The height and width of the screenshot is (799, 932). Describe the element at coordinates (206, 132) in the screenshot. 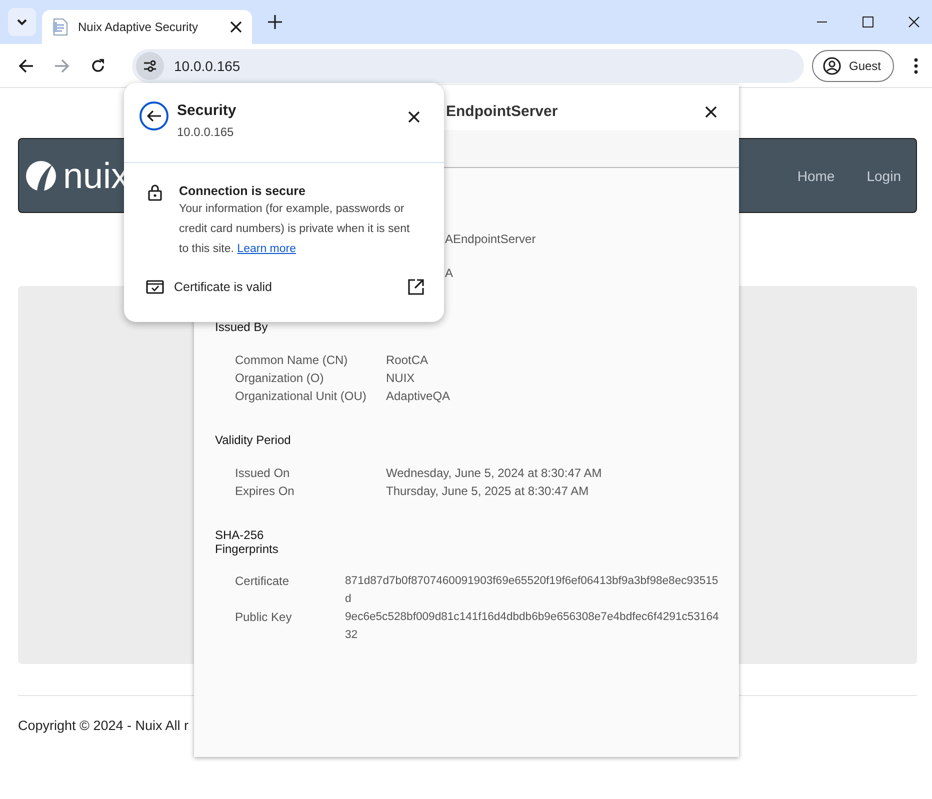

I see `host-text: 10.0.0.165` at that location.